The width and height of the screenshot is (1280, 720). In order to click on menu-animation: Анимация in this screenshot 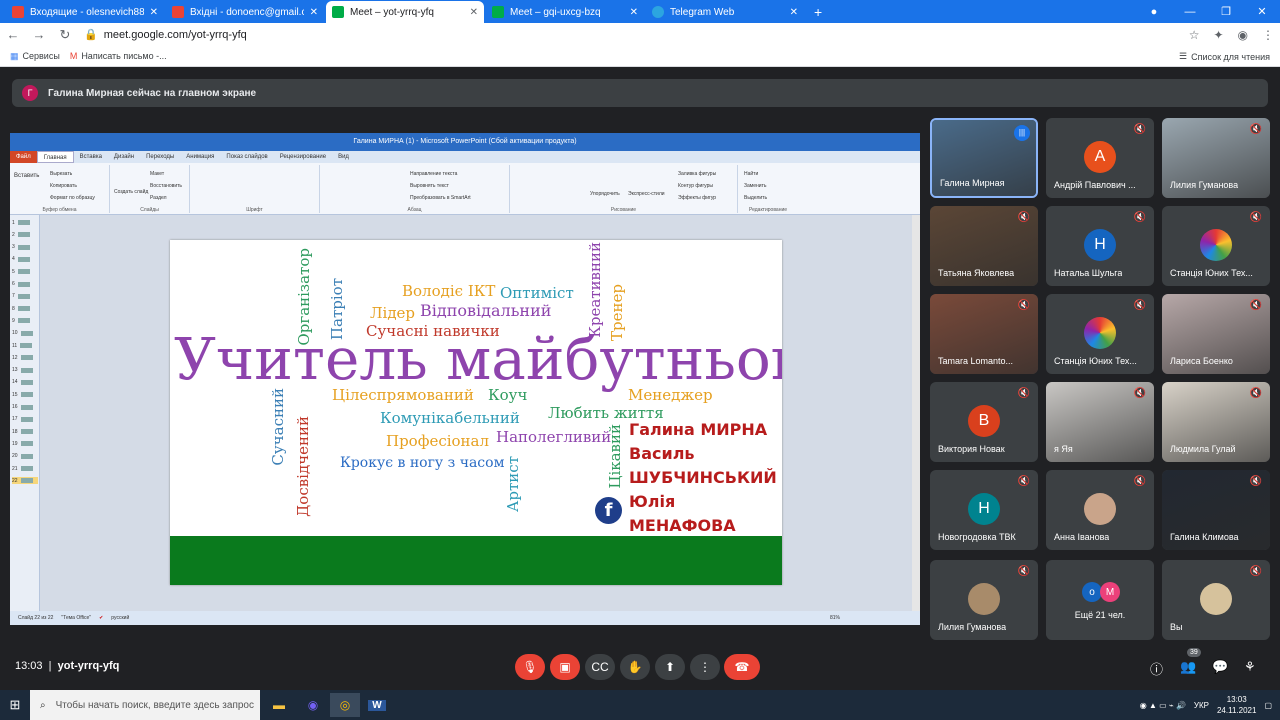, I will do `click(200, 157)`.